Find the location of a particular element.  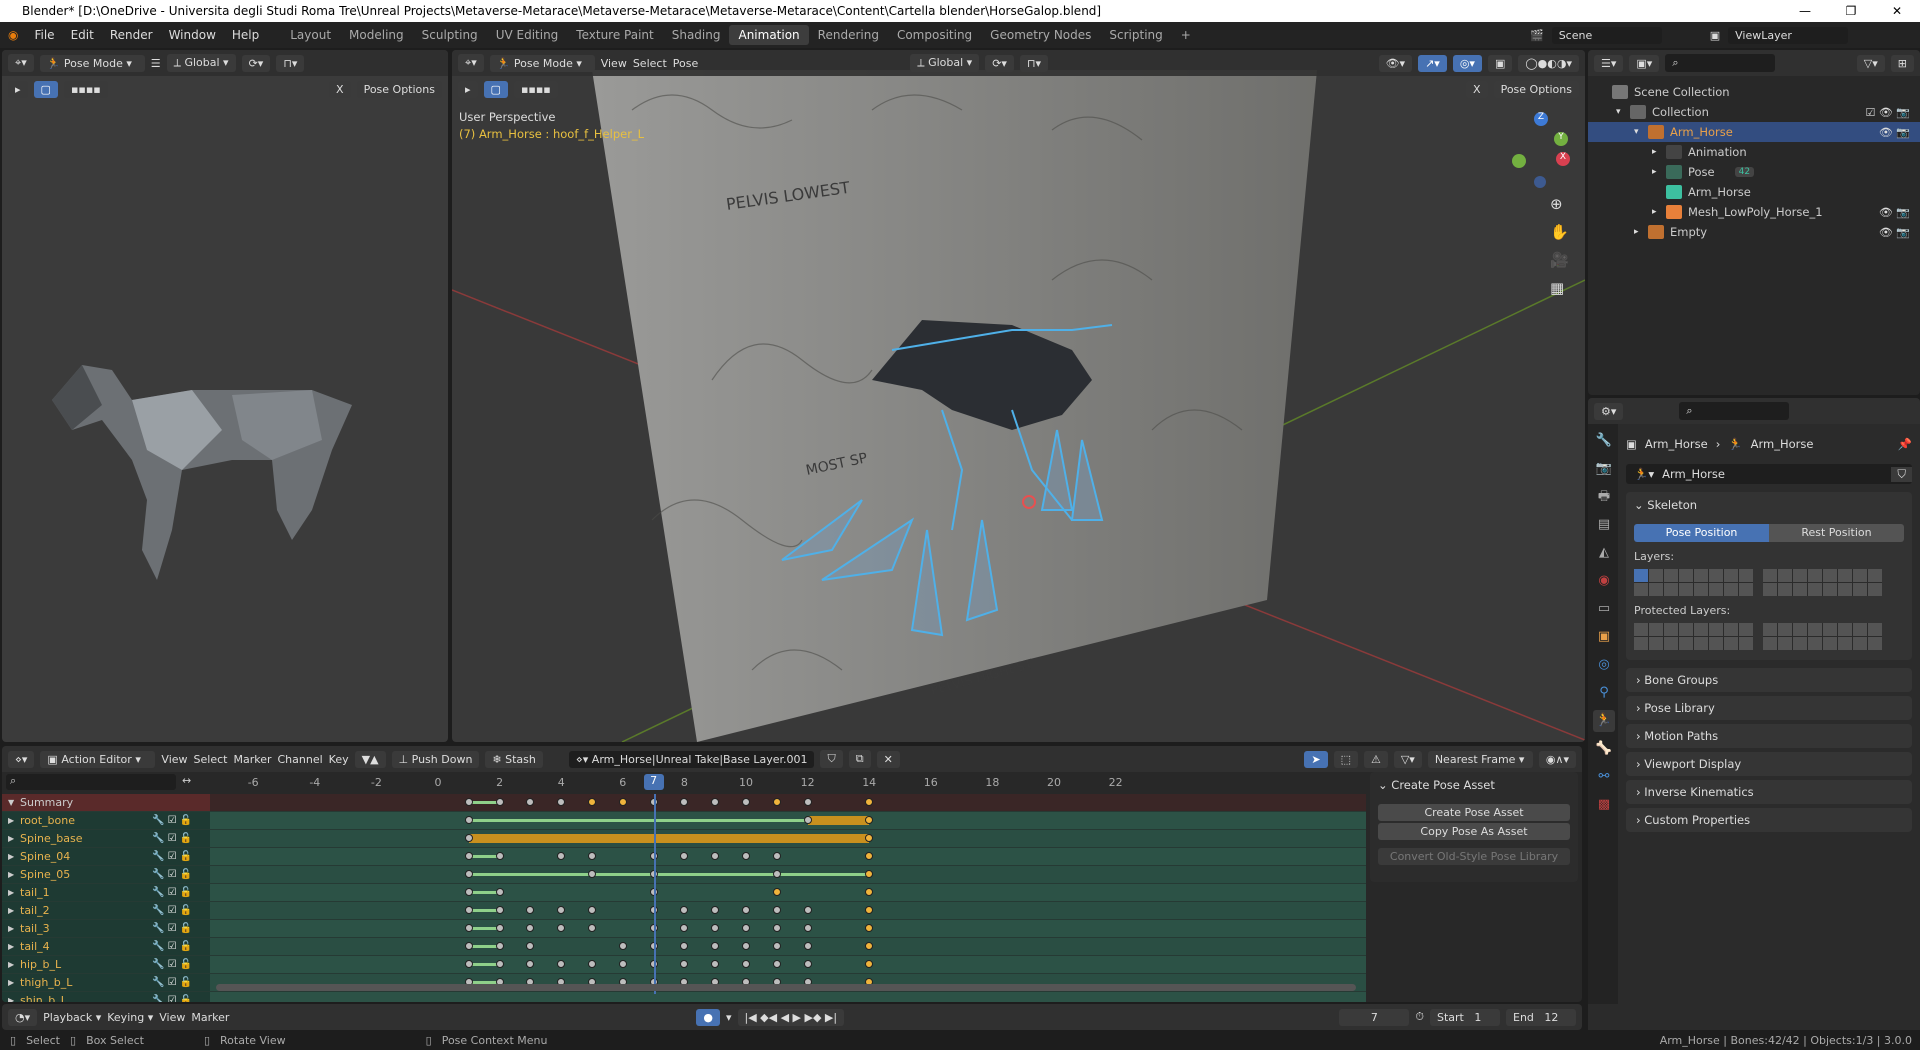

orientation-selector: ⟂ Global ▾ is located at coordinates (945, 63).